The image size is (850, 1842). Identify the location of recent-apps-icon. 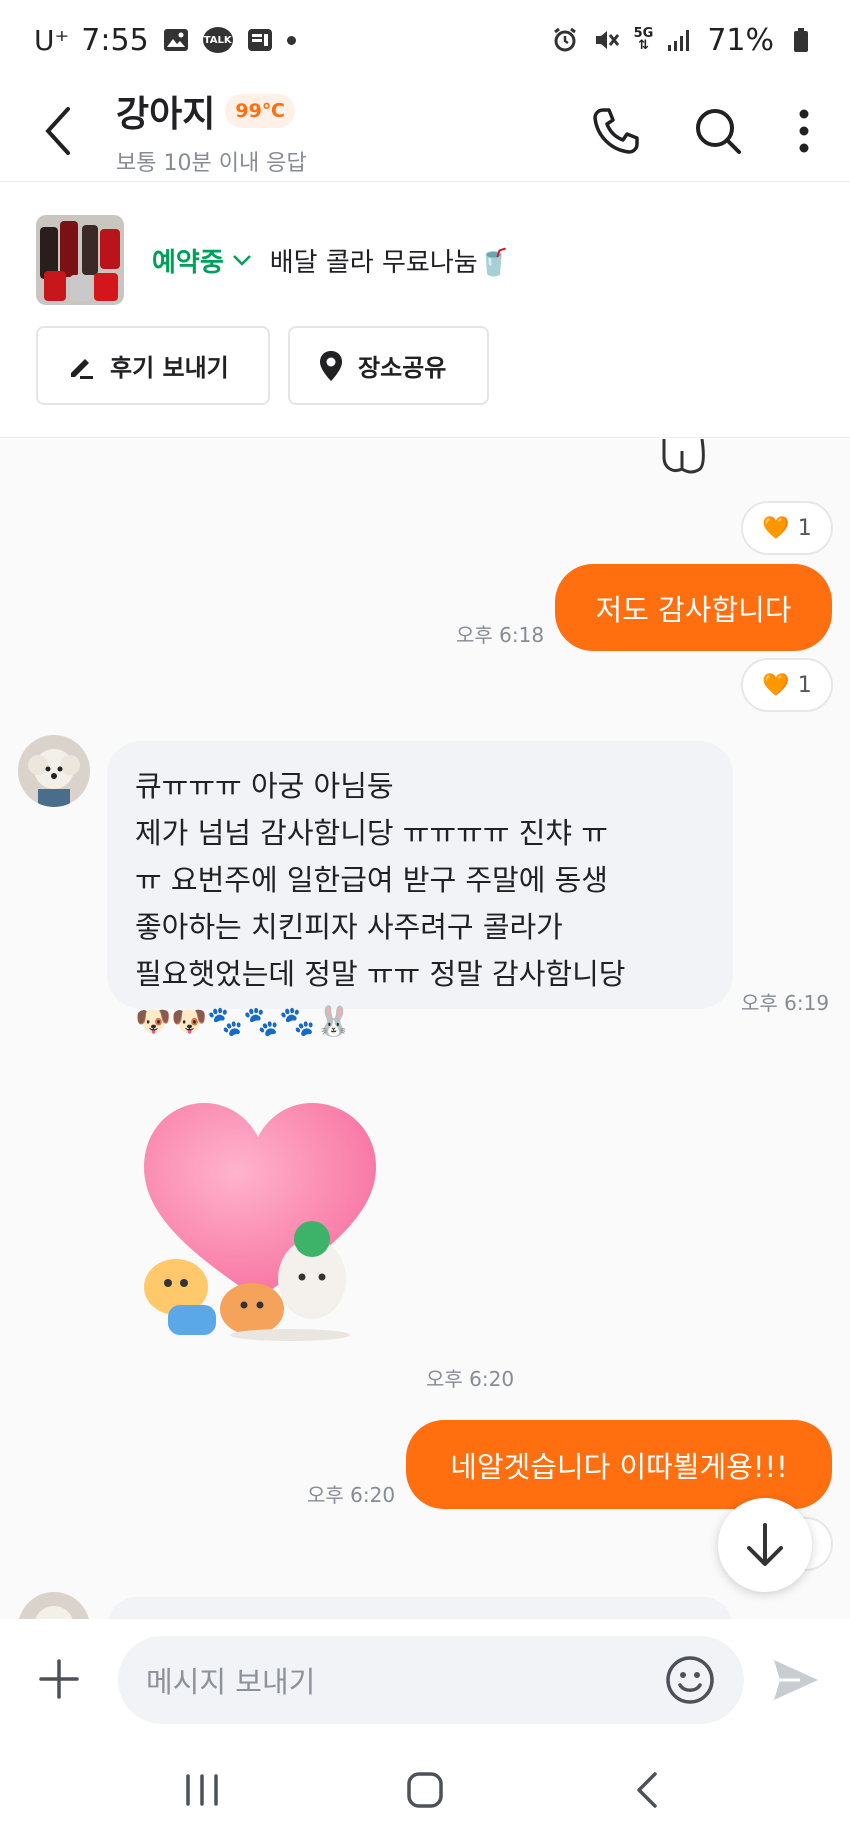
(201, 1790).